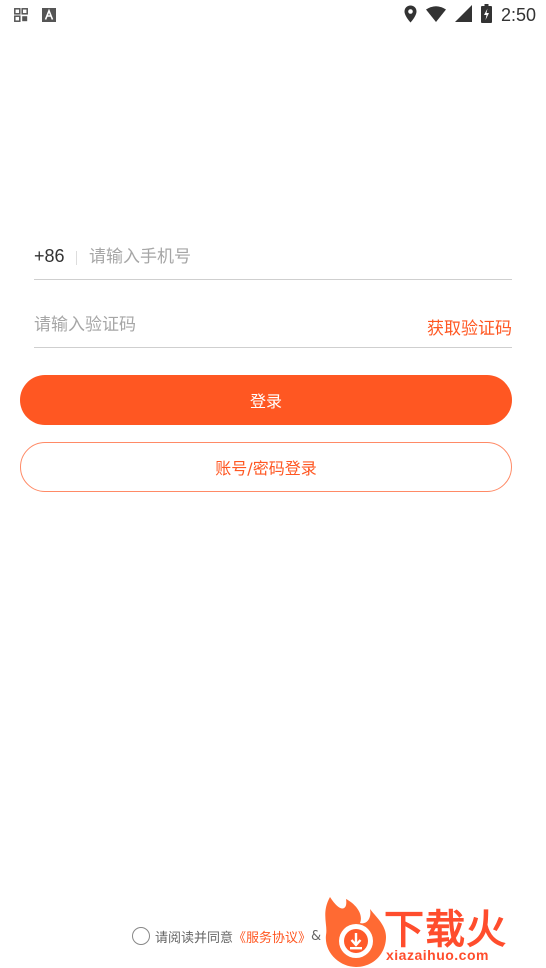  I want to click on screen-record-icon, so click(21, 16).